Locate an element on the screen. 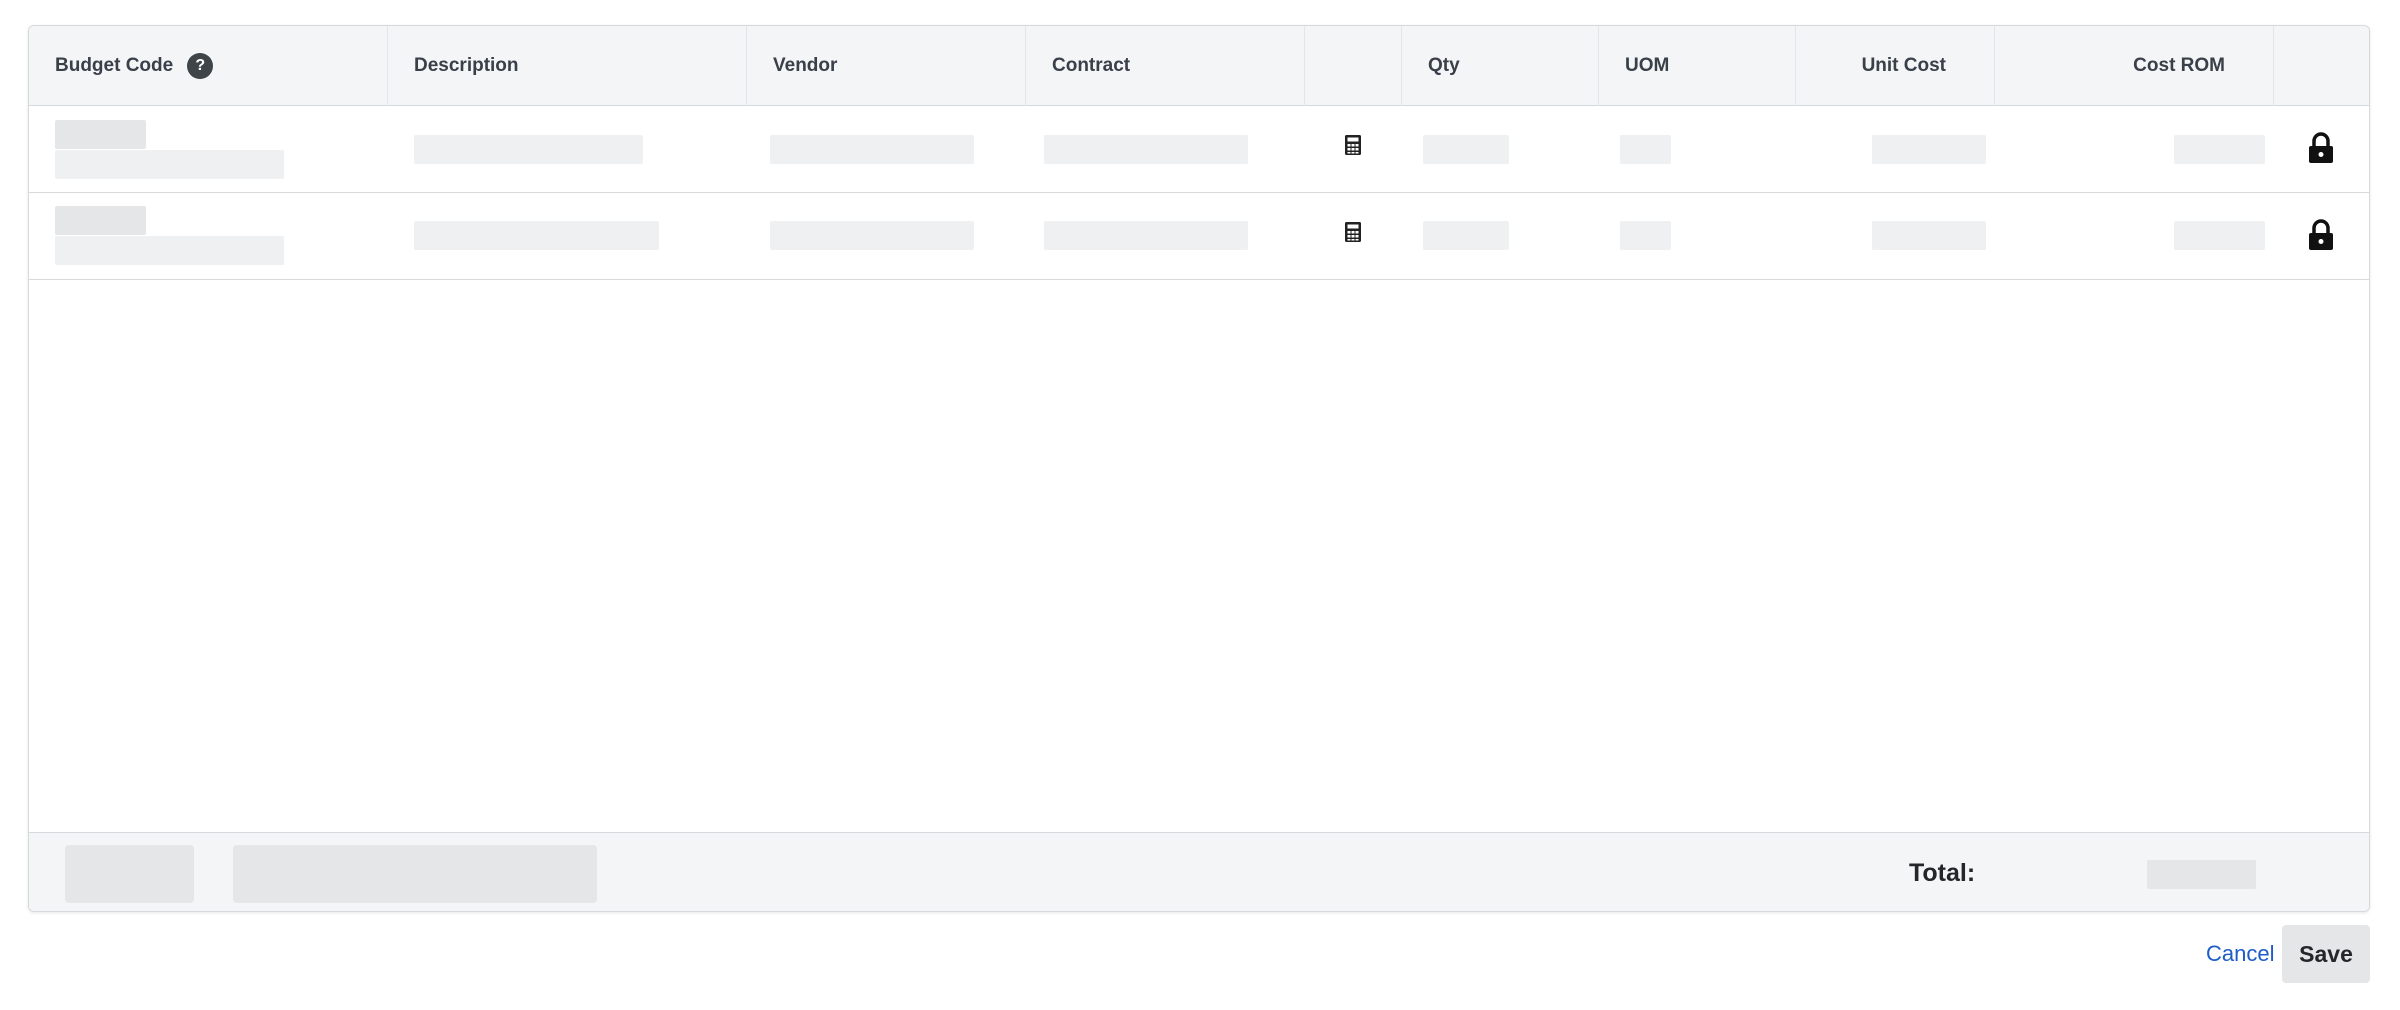  column-label: UOM is located at coordinates (1647, 65).